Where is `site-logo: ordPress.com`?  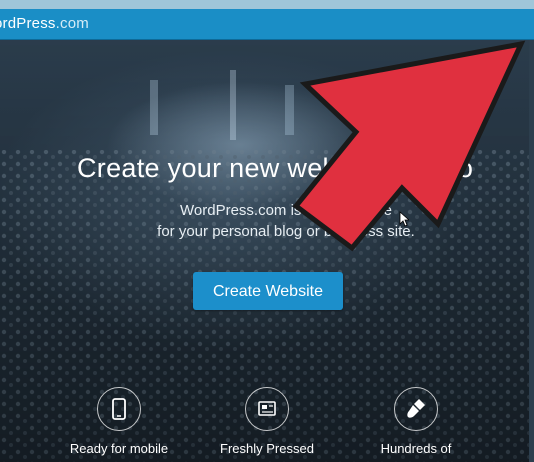
site-logo: ordPress.com is located at coordinates (44, 23).